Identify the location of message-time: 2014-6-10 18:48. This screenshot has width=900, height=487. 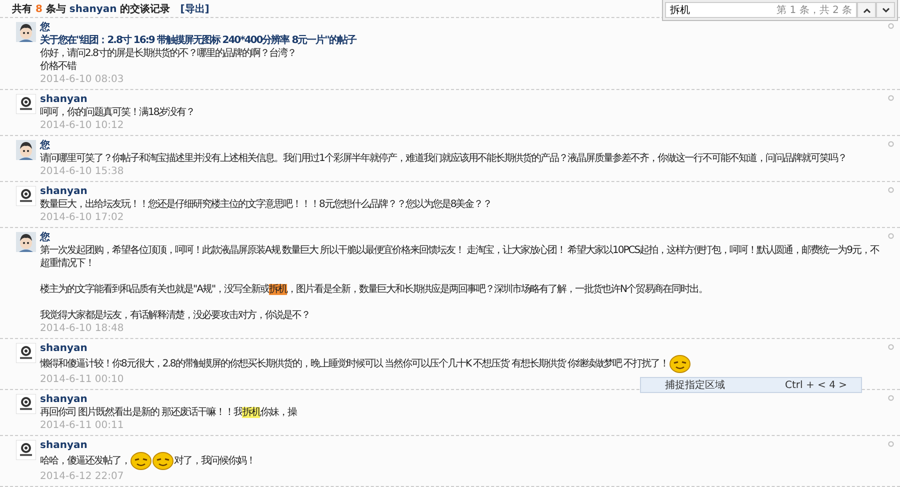
(82, 328).